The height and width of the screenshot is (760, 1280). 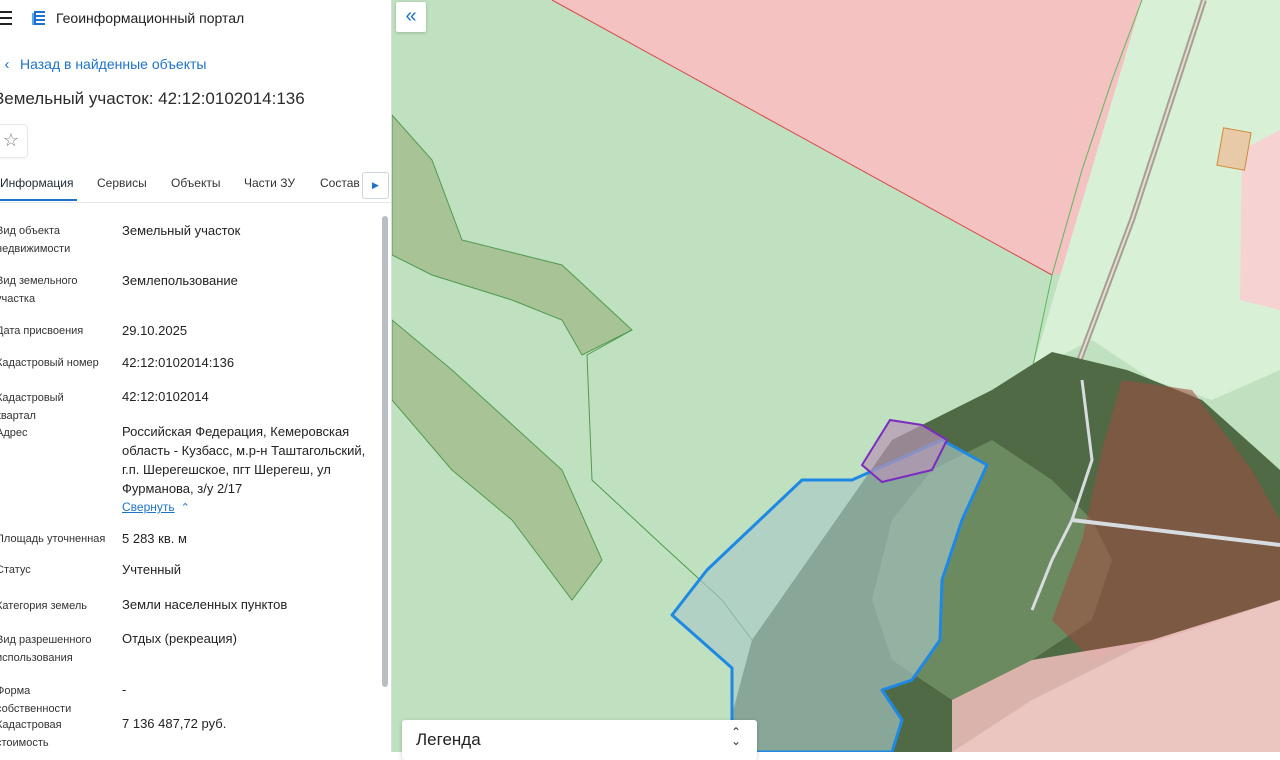 What do you see at coordinates (11, 140) in the screenshot?
I see `star-icon: ☆` at bounding box center [11, 140].